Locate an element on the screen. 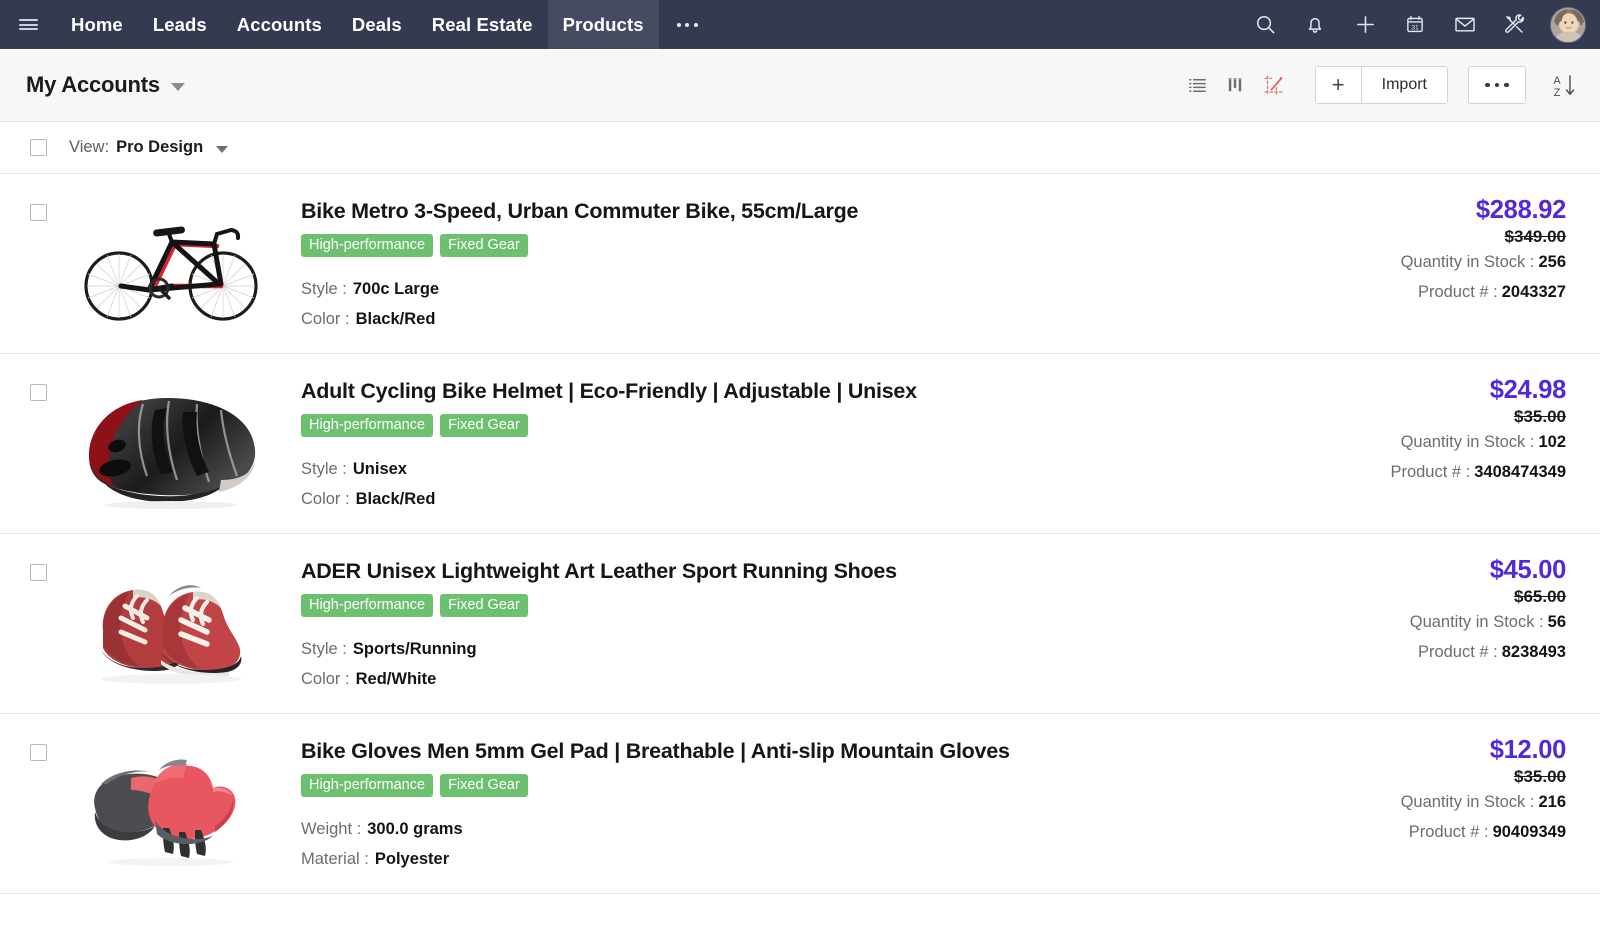 This screenshot has width=1600, height=930. cycling-gloves-image is located at coordinates (171, 804).